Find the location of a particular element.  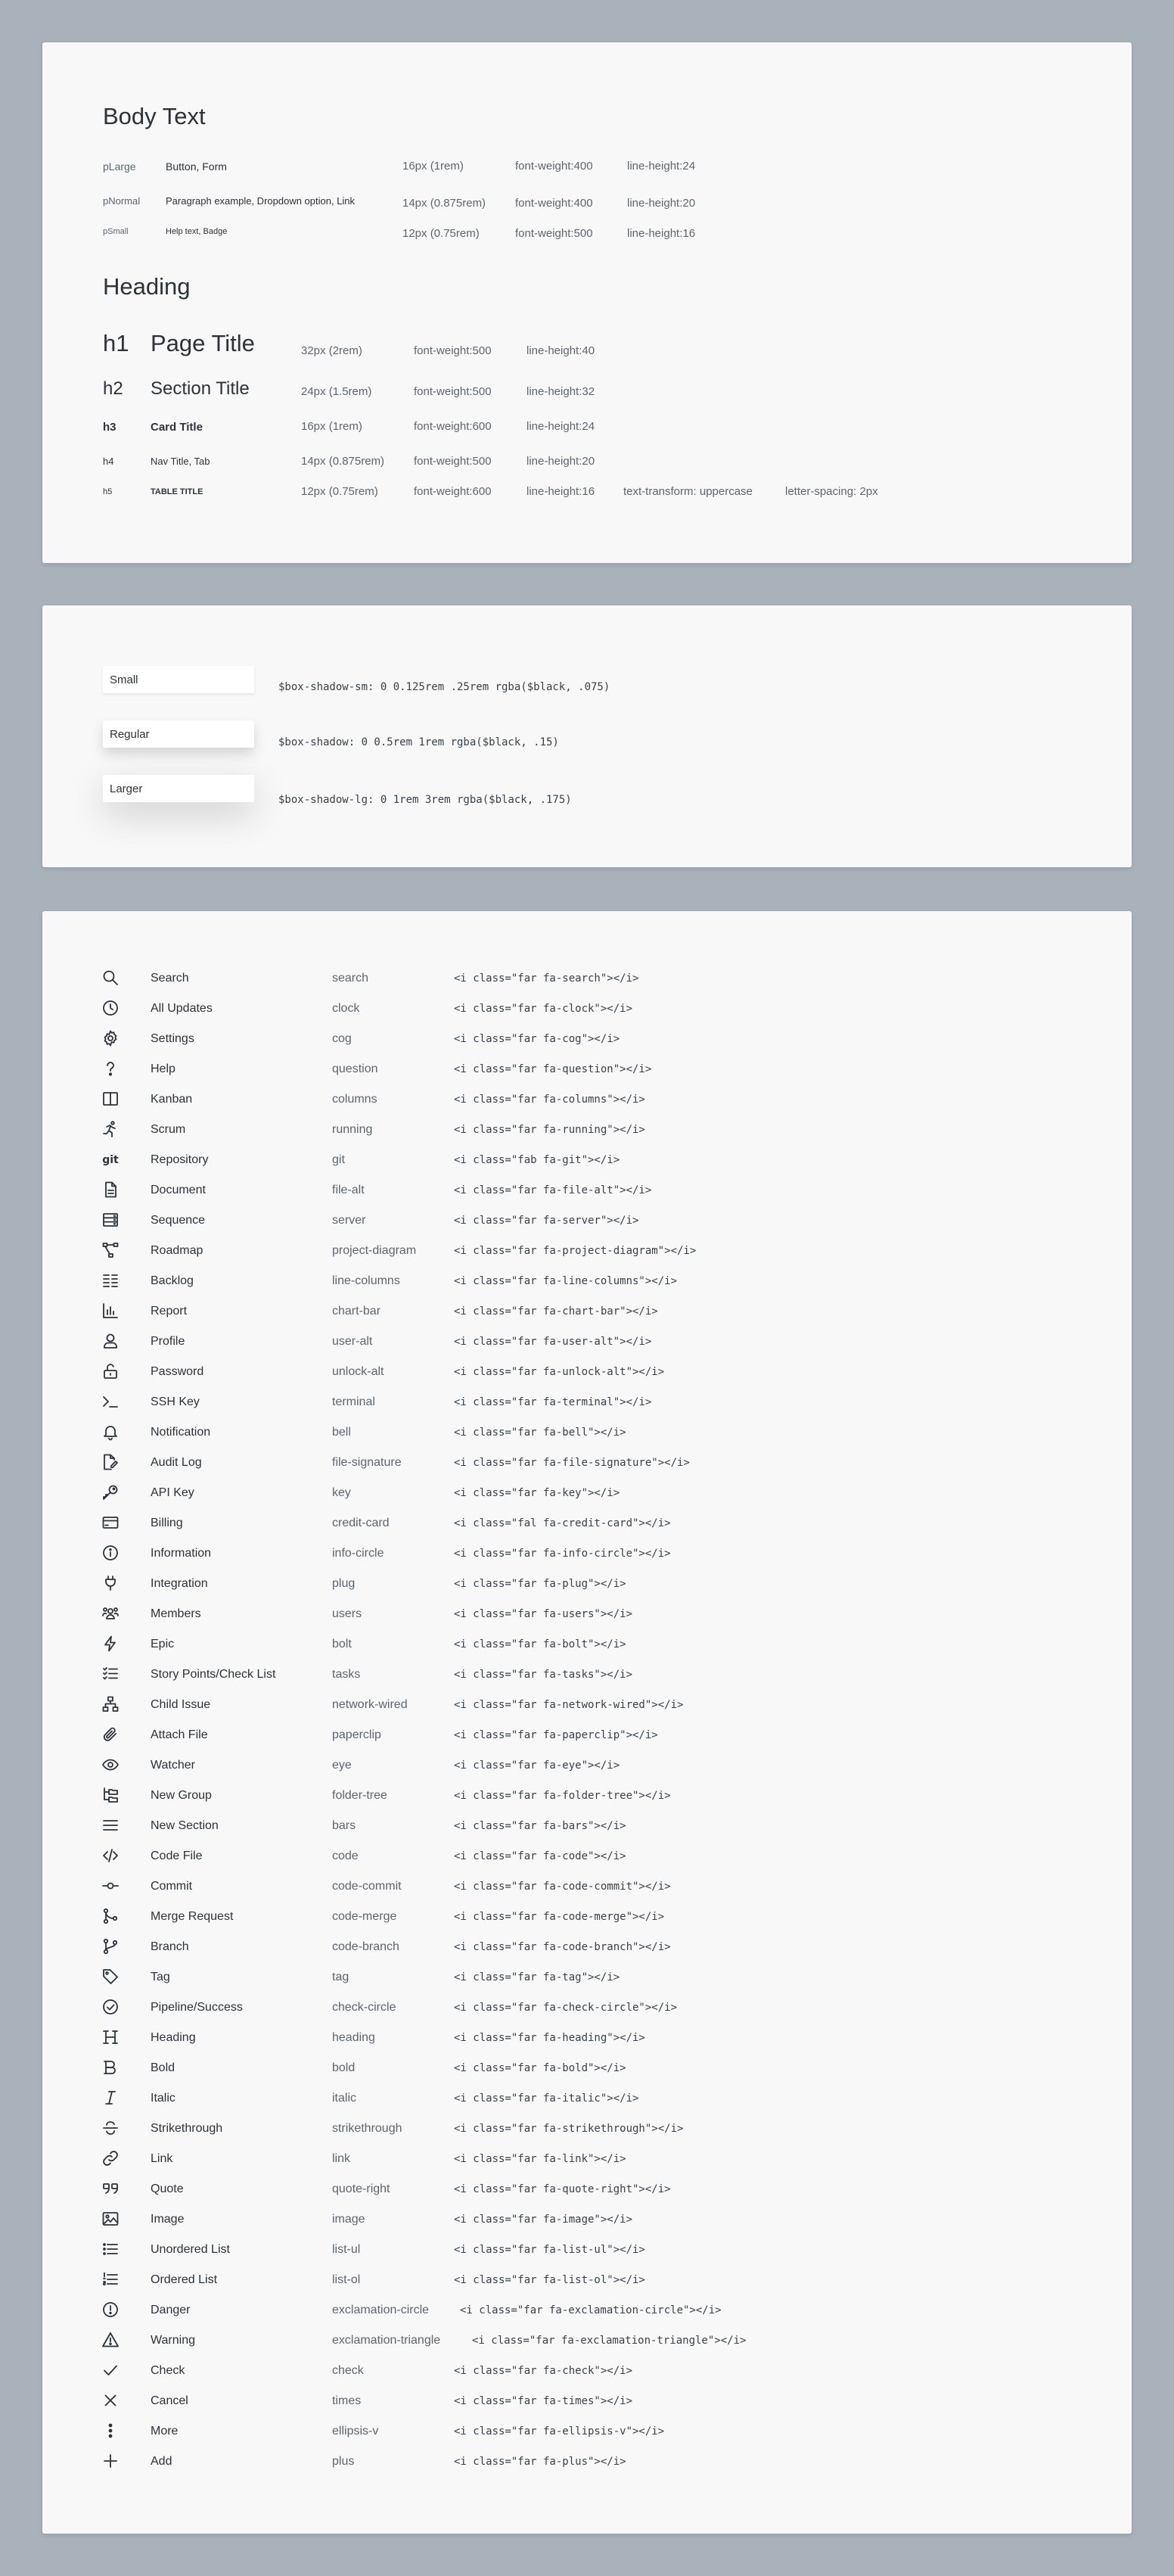

icon-code: <i class="far fa-strikethrough"></i> is located at coordinates (569, 2129).